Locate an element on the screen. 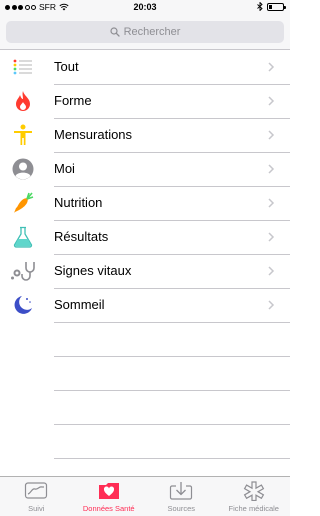  moon-icon is located at coordinates (23, 305).